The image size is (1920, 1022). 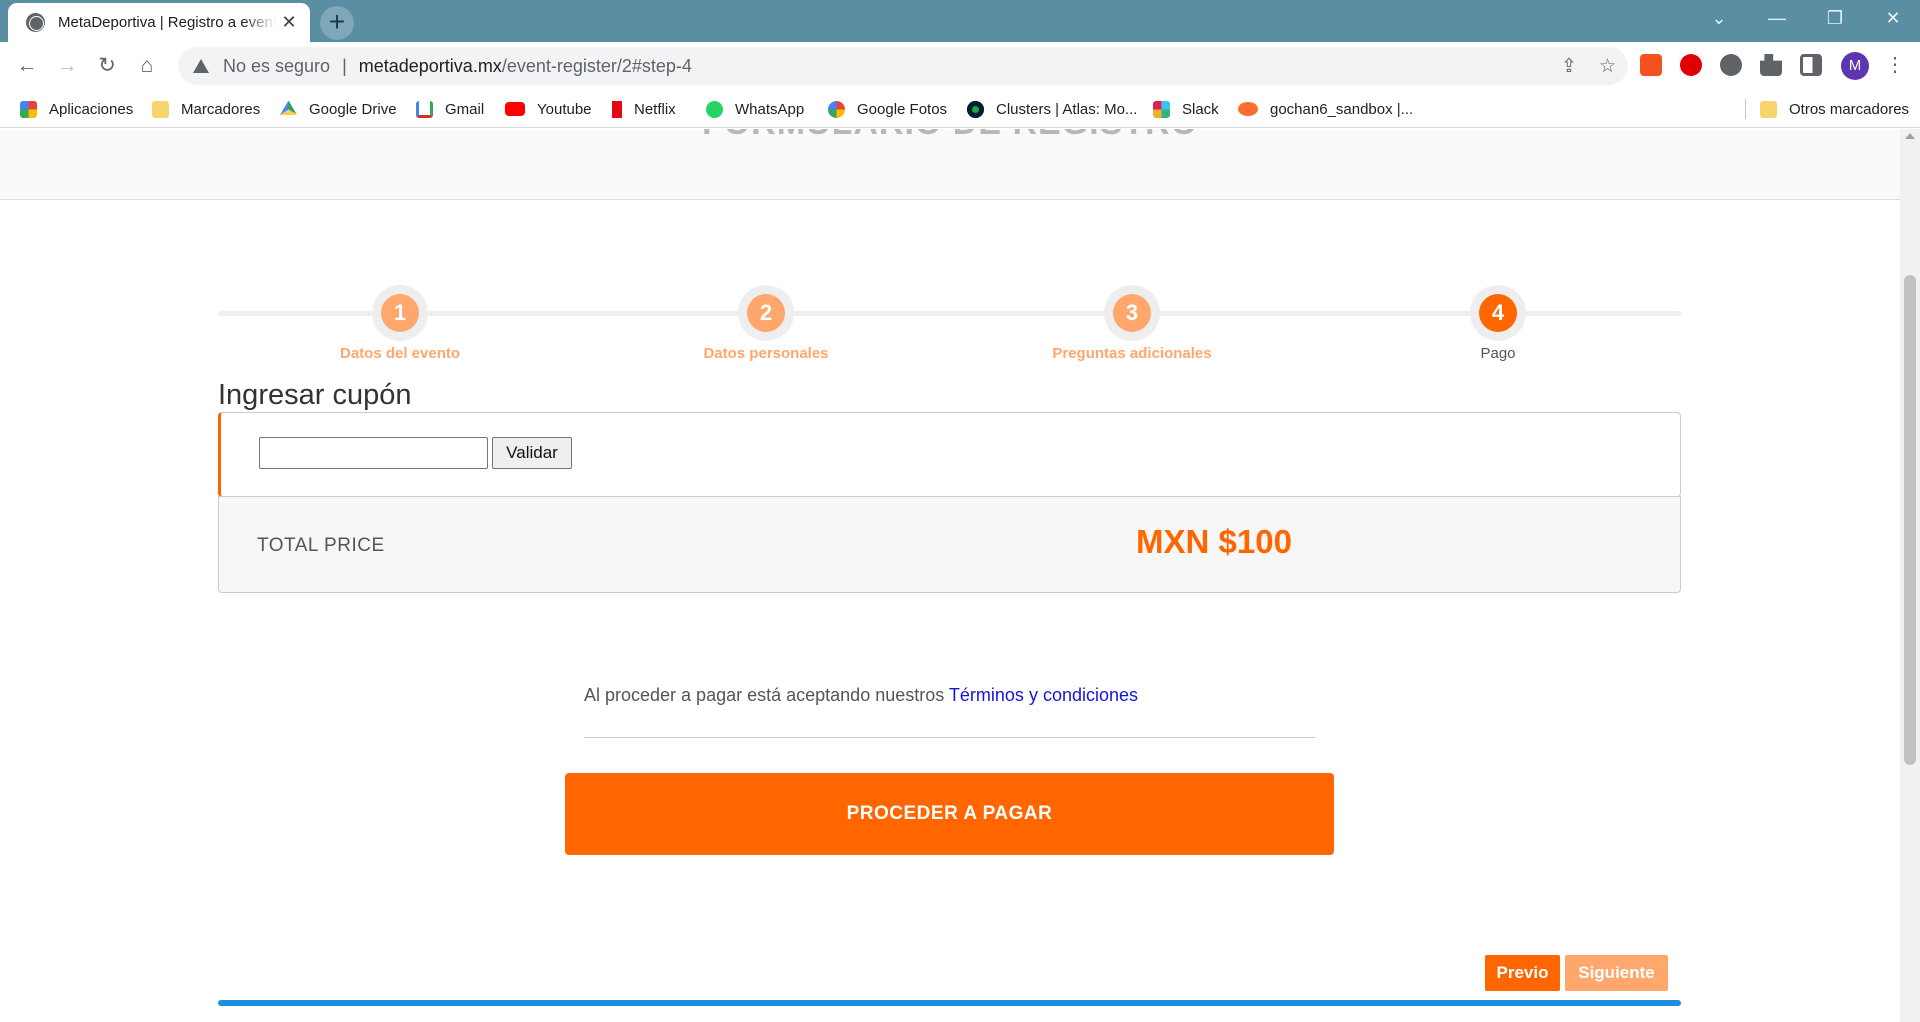 I want to click on bookmark-aplicaciones: Aplicaciones, so click(x=76, y=109).